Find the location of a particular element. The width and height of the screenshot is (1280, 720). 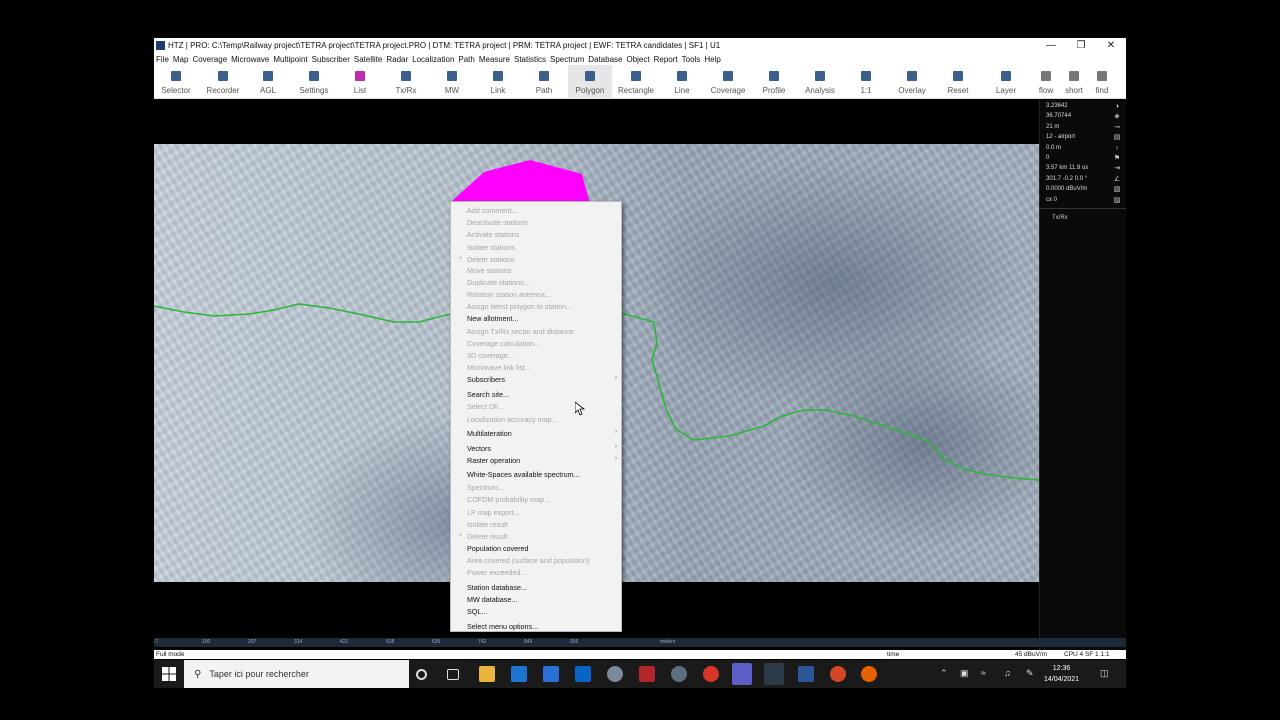

word-icon is located at coordinates (806, 674).